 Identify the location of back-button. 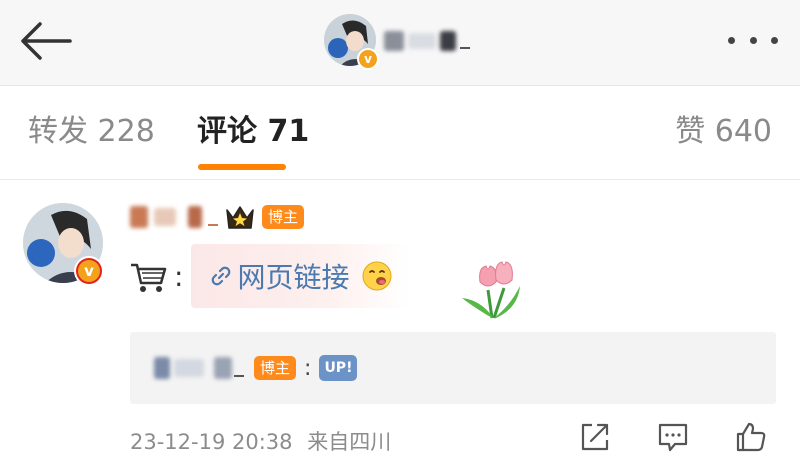
(46, 41).